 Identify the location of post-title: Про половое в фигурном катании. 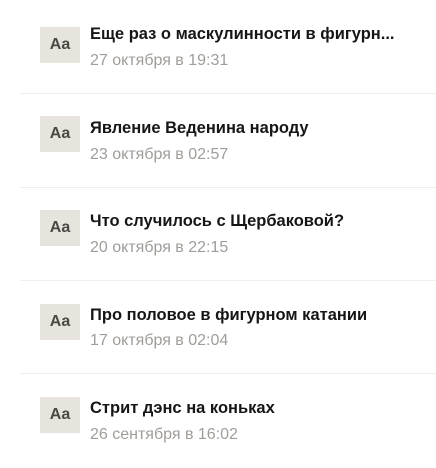
(255, 315).